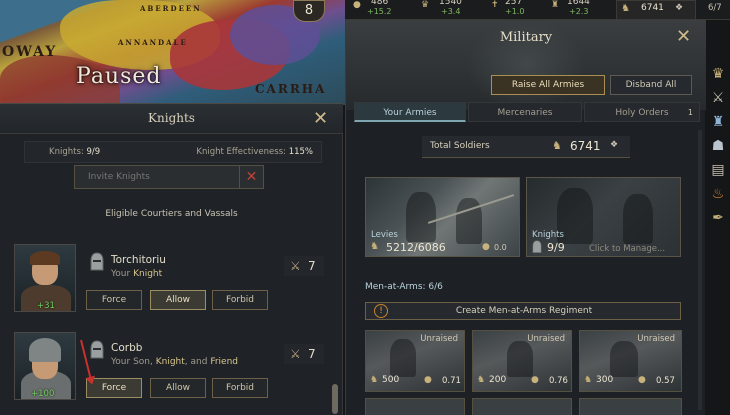 Image resolution: width=730 pixels, height=415 pixels. Describe the element at coordinates (300, 152) in the screenshot. I see `knight-effectiveness-value: 115%` at that location.